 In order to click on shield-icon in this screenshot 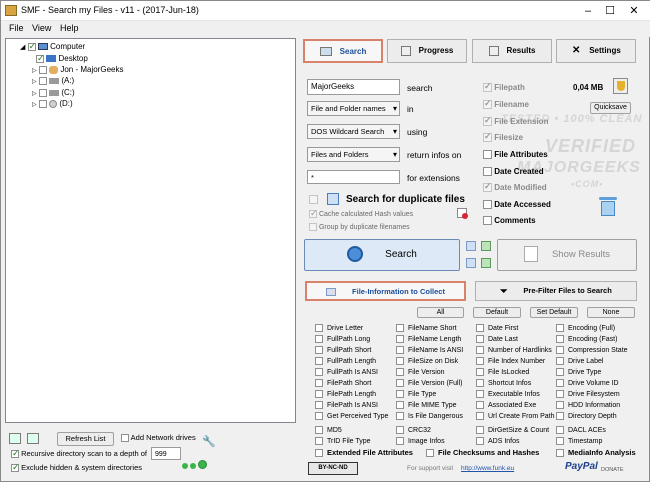, I will do `click(620, 86)`.